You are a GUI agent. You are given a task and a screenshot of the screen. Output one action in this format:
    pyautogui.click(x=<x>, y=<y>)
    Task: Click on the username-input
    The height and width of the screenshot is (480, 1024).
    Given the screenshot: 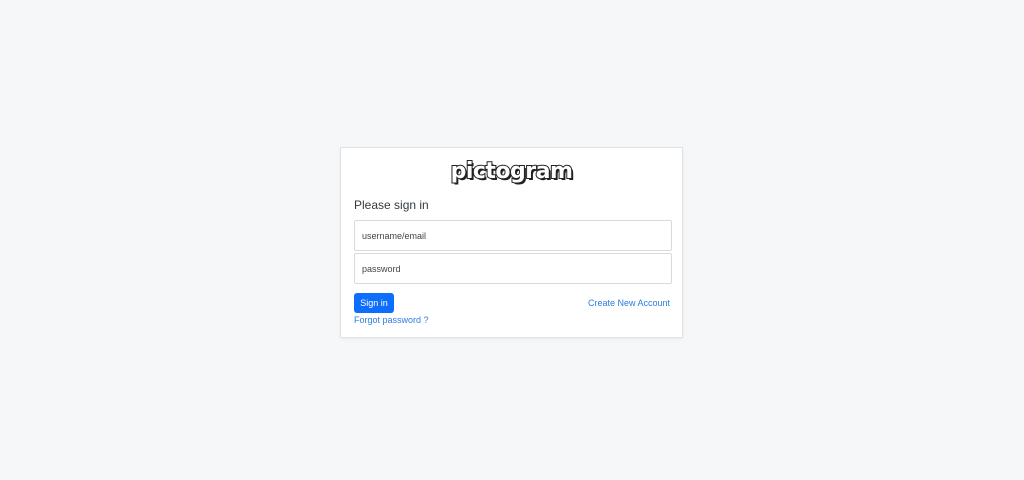 What is the action you would take?
    pyautogui.click(x=513, y=235)
    